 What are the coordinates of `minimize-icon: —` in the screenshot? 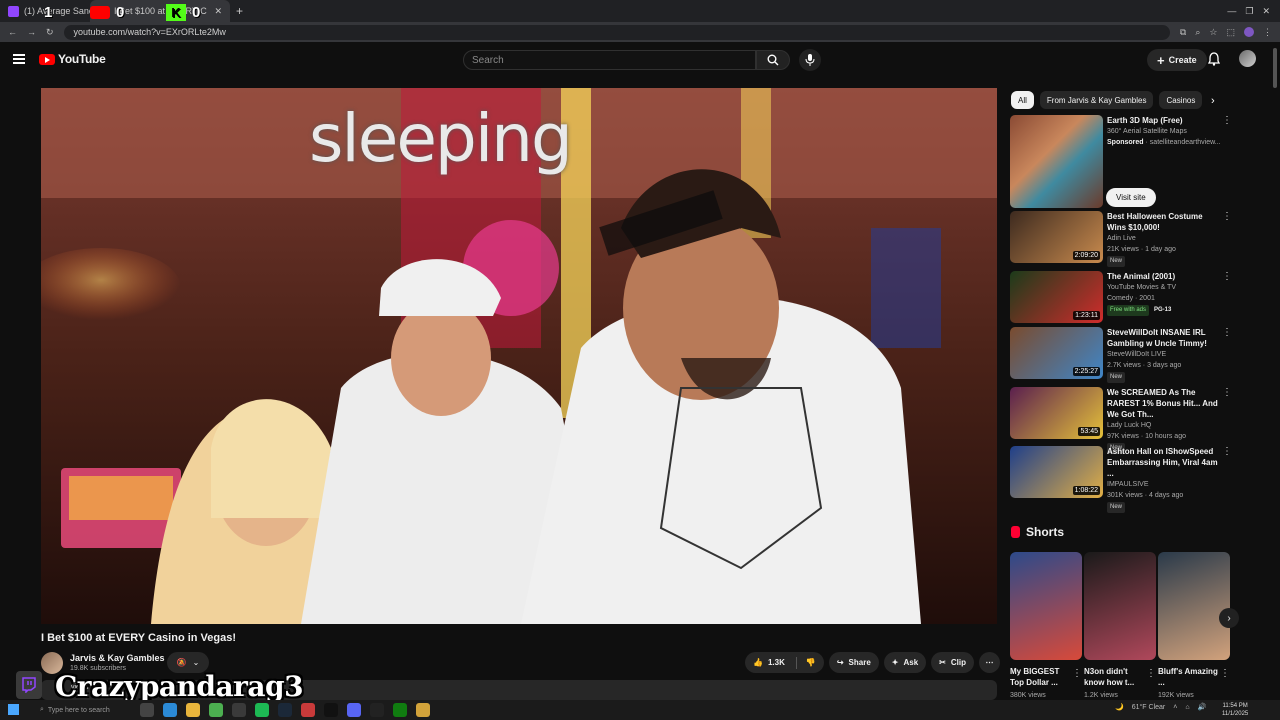 It's located at (1231, 11).